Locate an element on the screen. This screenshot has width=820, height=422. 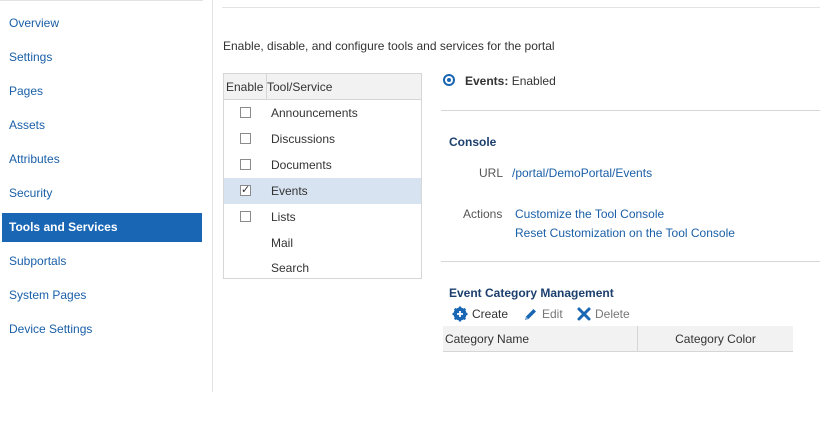
category-color-column-header: Category Color is located at coordinates (715, 339).